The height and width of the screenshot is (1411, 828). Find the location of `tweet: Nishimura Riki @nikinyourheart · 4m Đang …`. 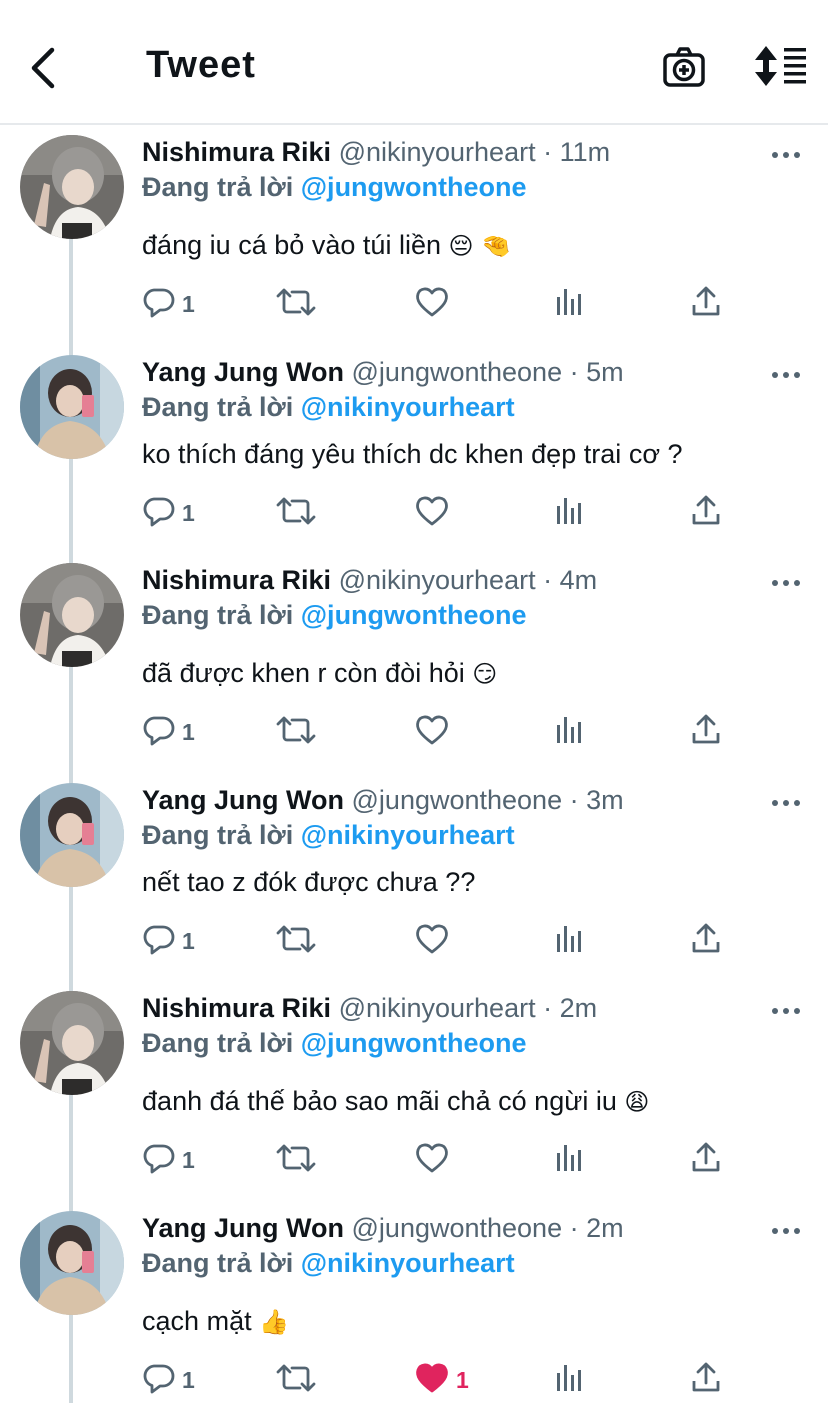

tweet: Nishimura Riki @nikinyourheart · 4m Đang … is located at coordinates (414, 663).